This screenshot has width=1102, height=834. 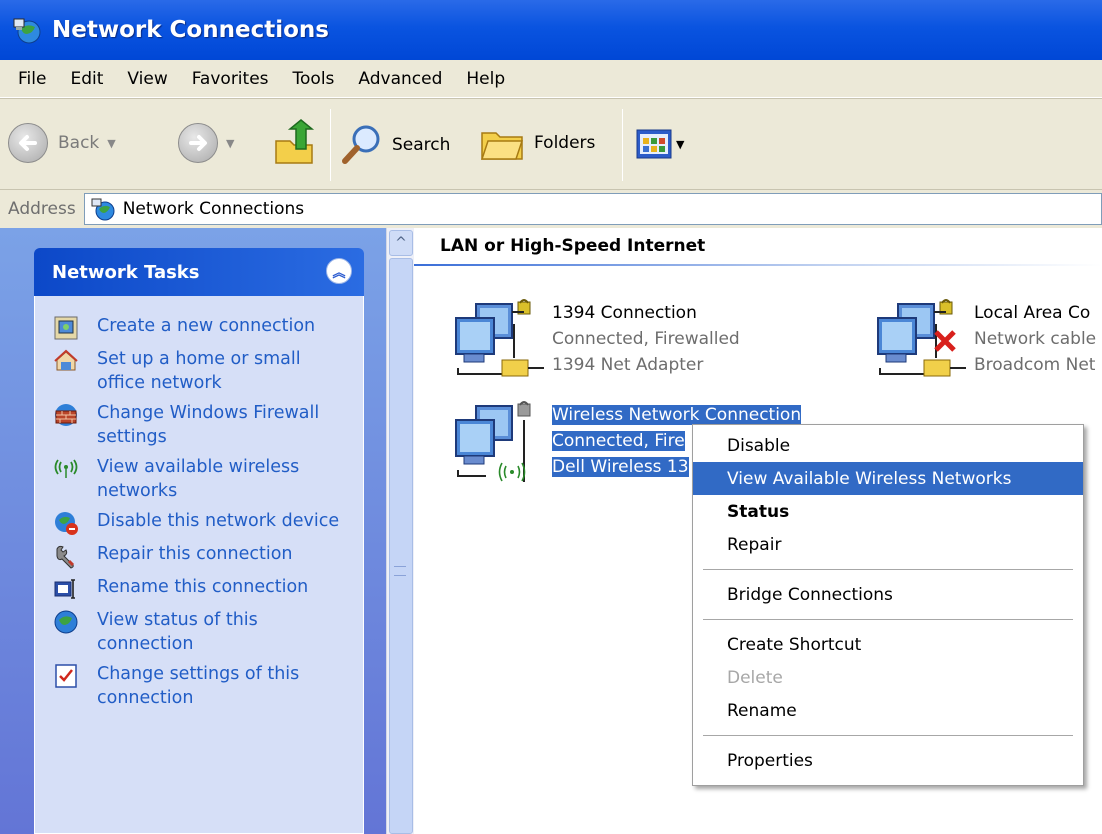 What do you see at coordinates (758, 265) in the screenshot?
I see `group-divider` at bounding box center [758, 265].